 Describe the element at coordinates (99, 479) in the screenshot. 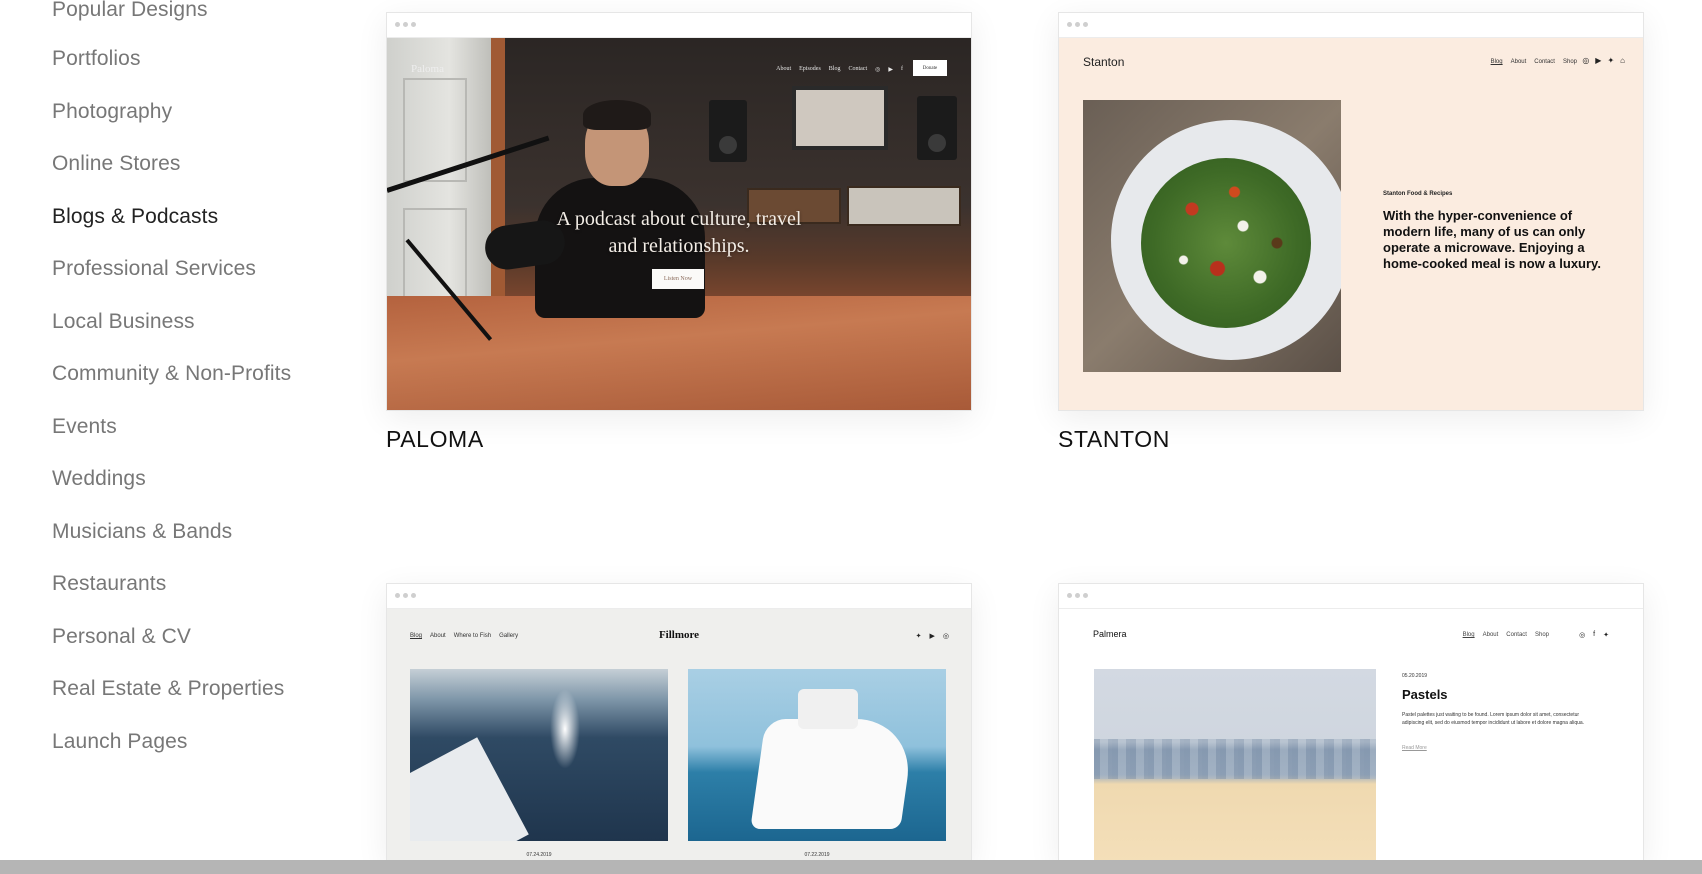

I see `sidebar-item-weddings: Weddings` at that location.